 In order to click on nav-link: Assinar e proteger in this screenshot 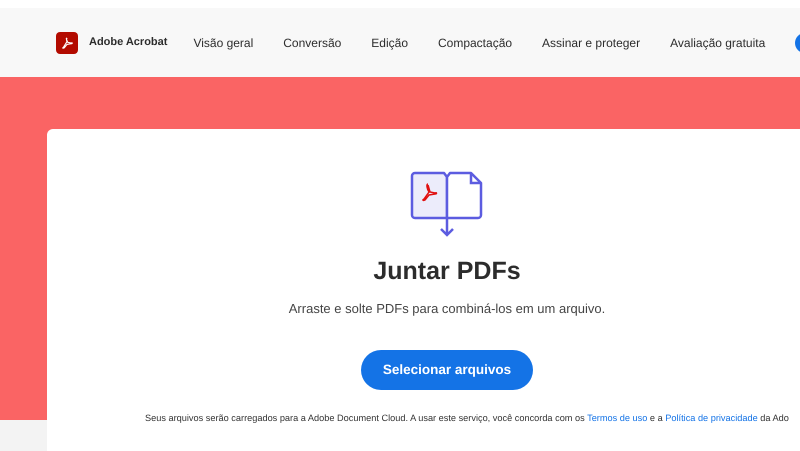, I will do `click(591, 43)`.